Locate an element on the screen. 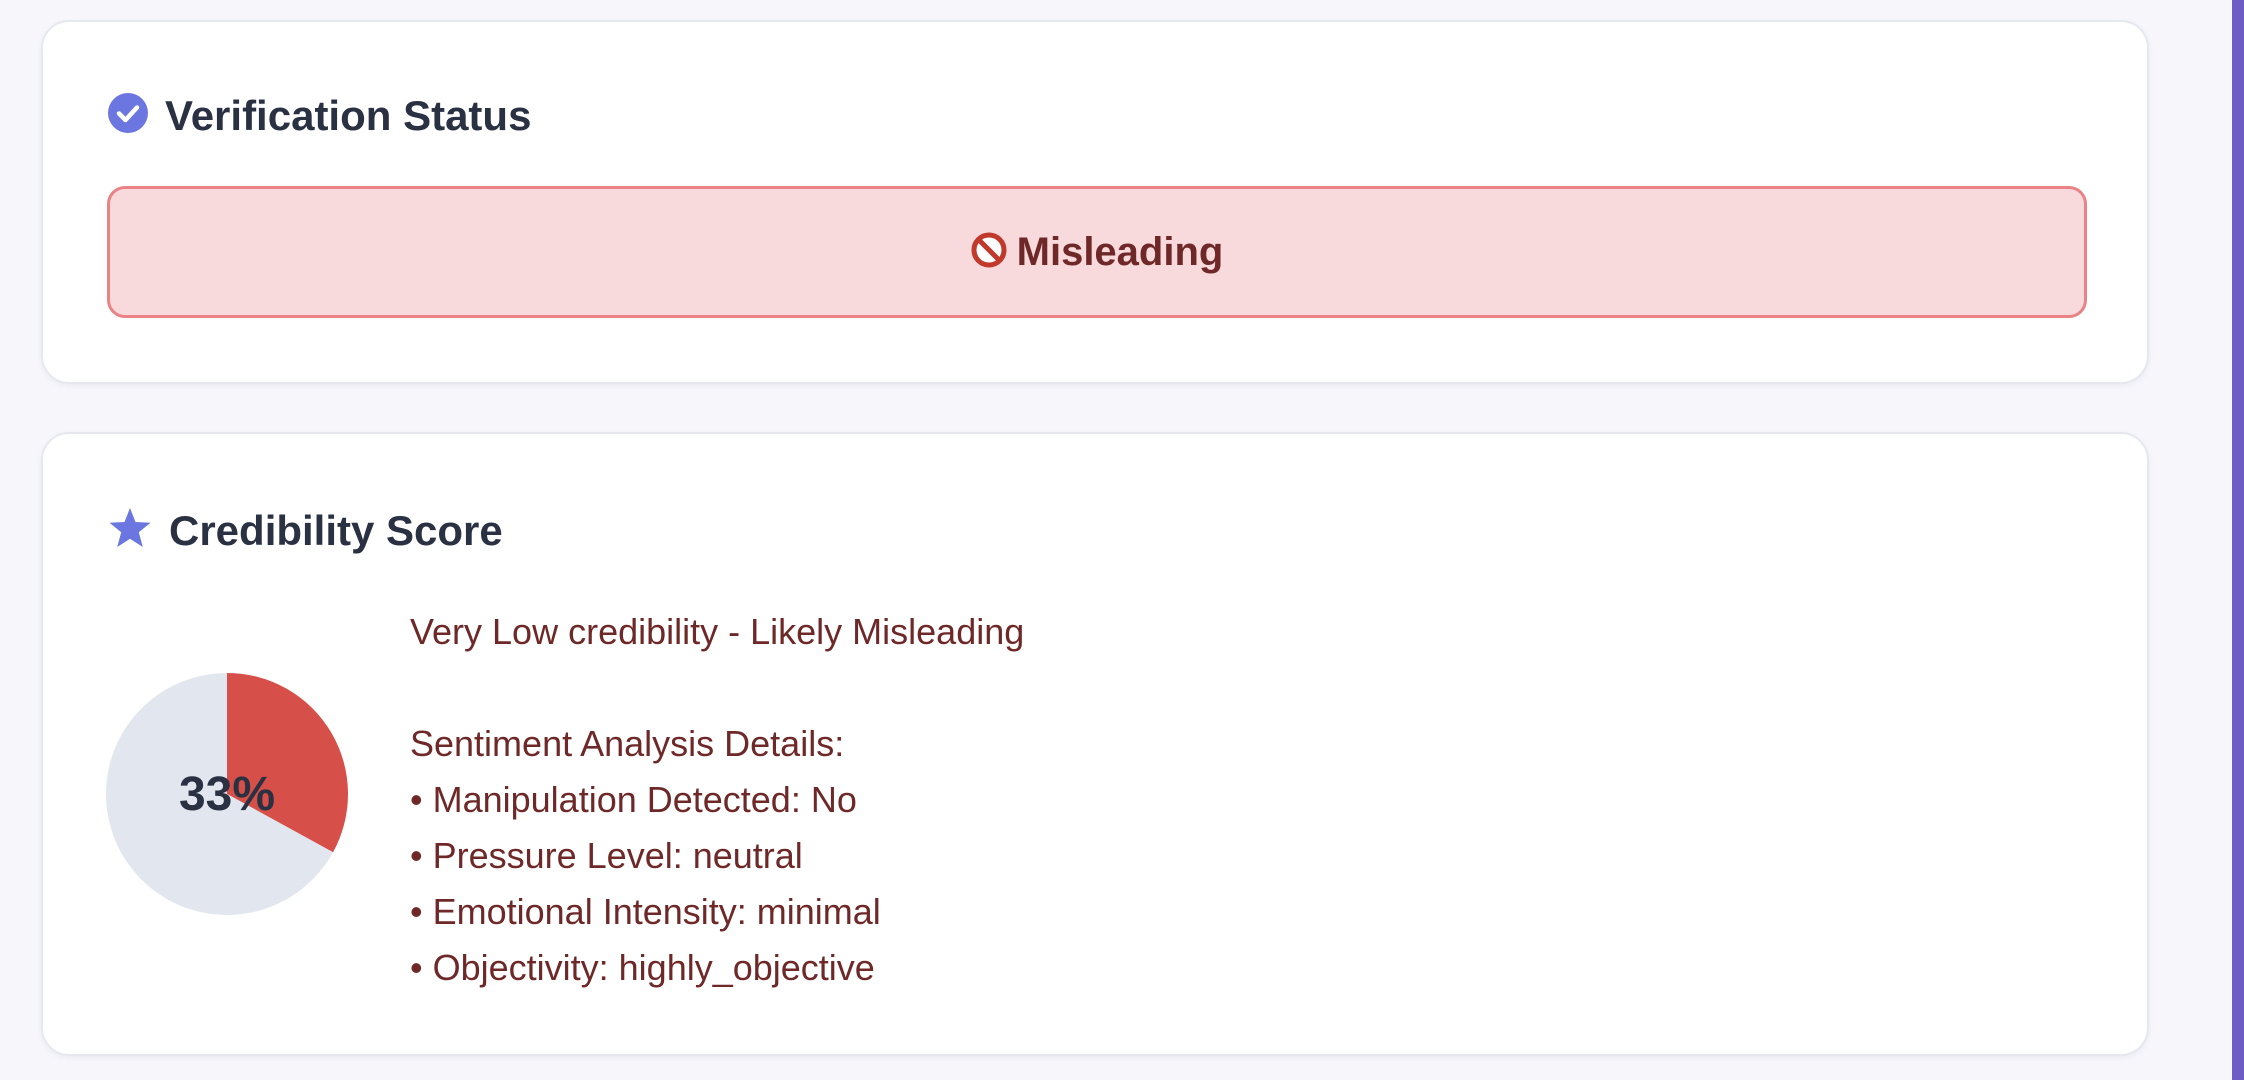  credibility-header: Credibility Score is located at coordinates (305, 530).